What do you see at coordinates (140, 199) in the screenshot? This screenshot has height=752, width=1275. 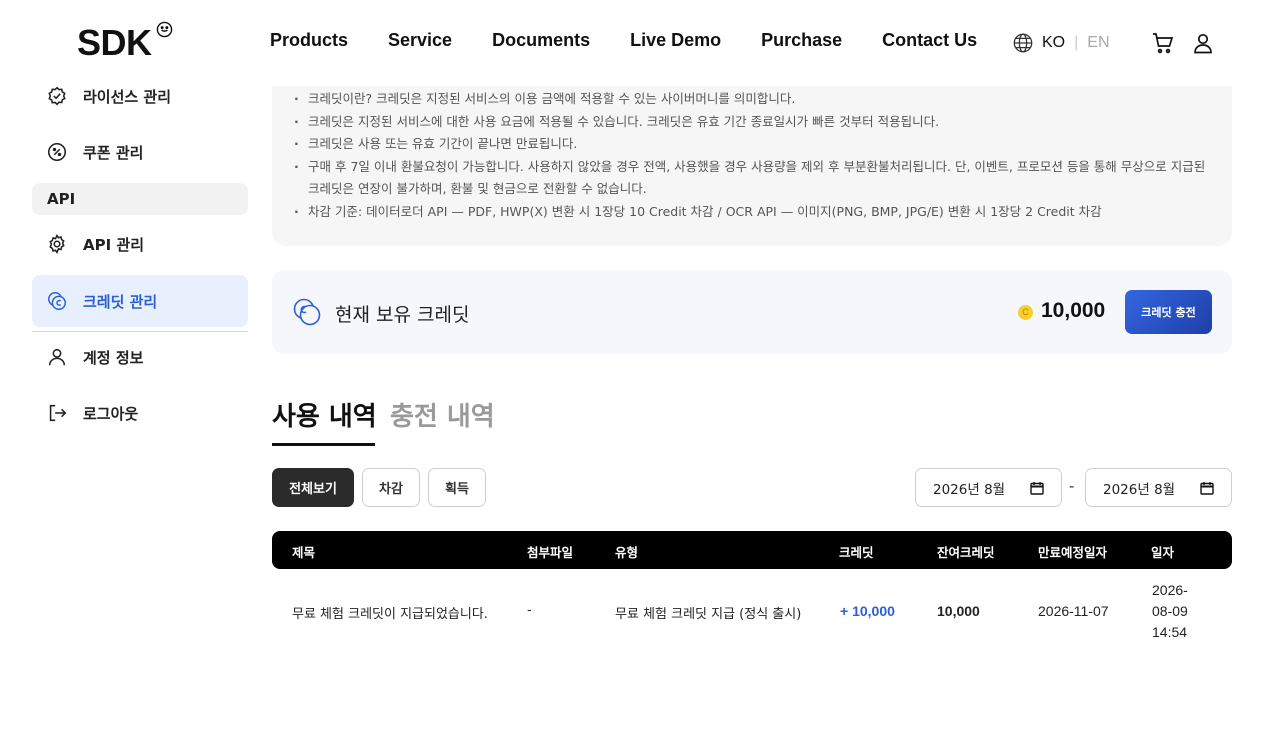 I see `sidebar-section-api: API` at bounding box center [140, 199].